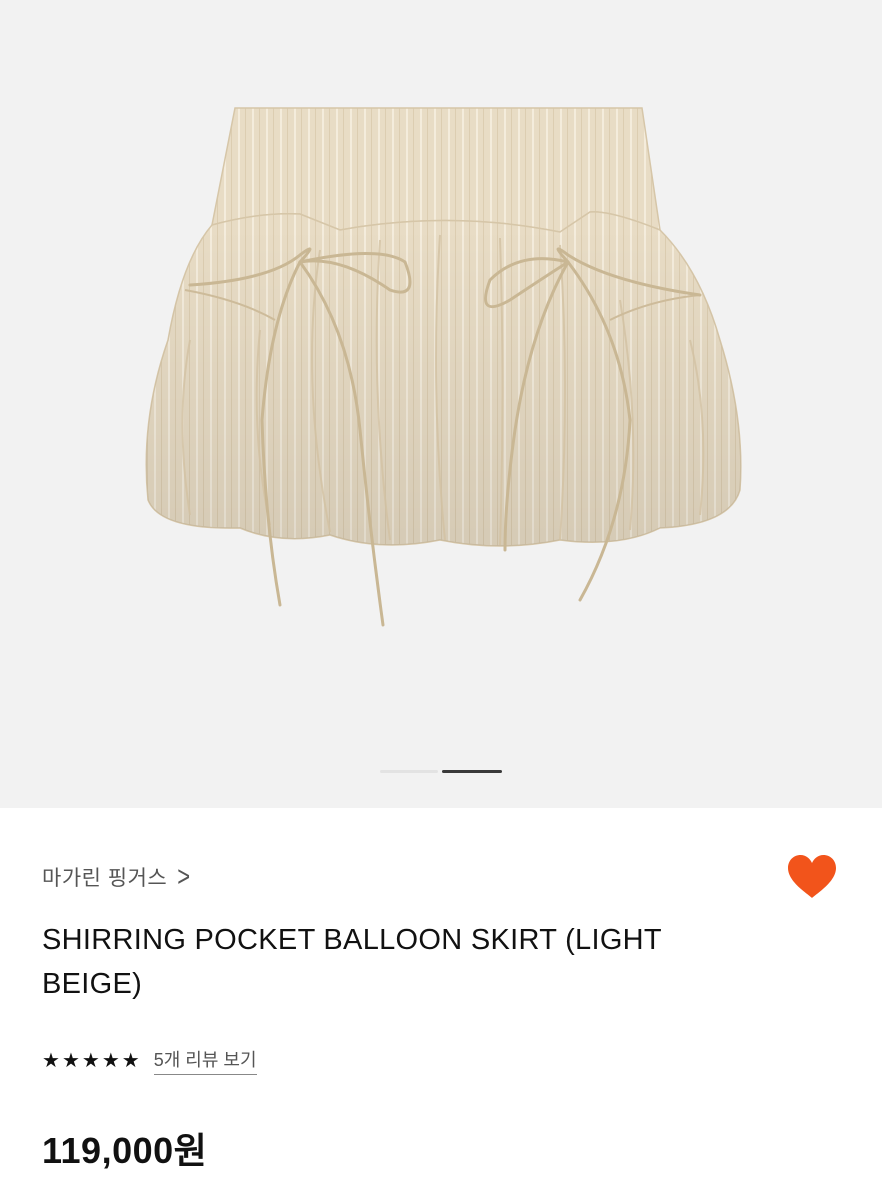  I want to click on product-price: 119,000원, so click(125, 1150).